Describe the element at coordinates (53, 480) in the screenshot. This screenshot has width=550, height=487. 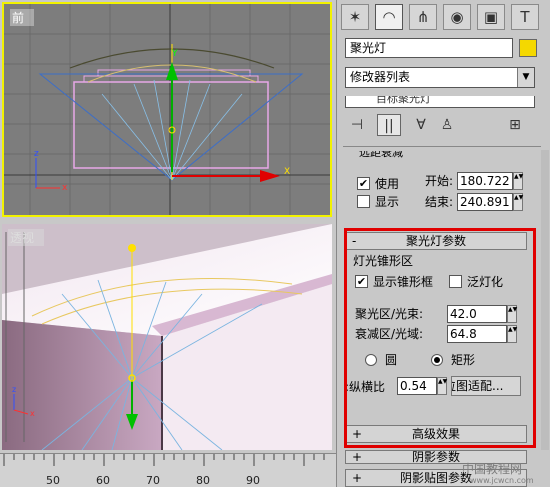
I see `ruler-tick-label: 50` at that location.